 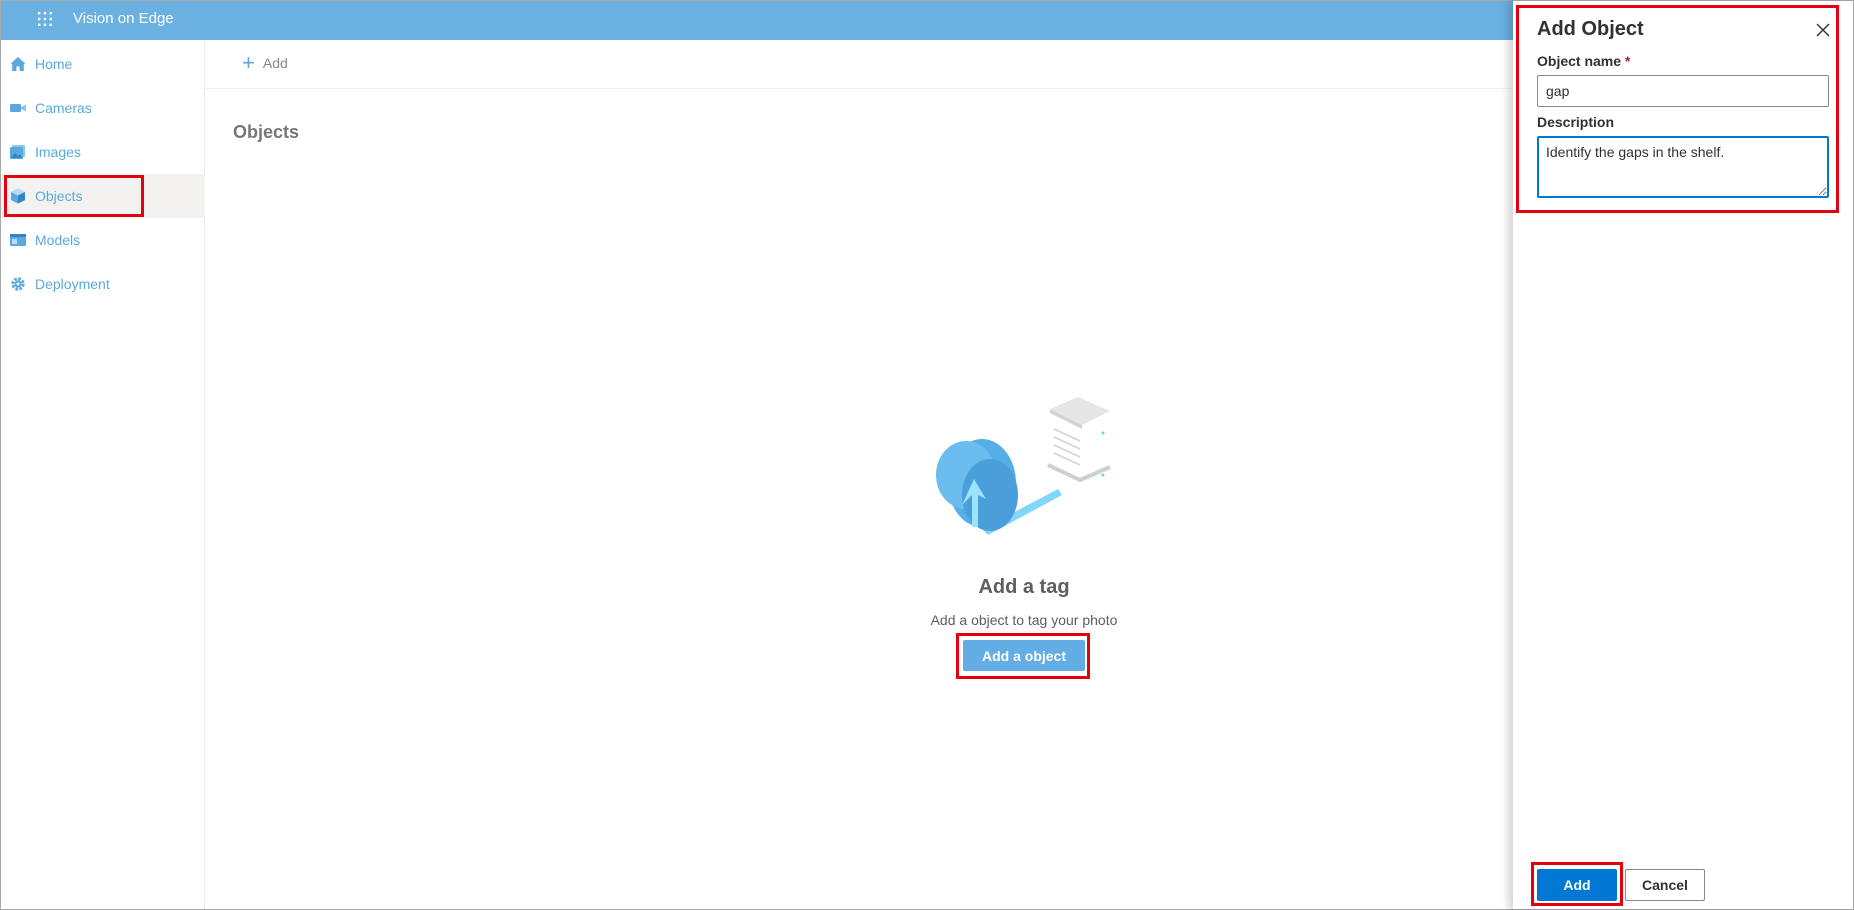 What do you see at coordinates (757, 20) in the screenshot?
I see `top-bar: Vision on Edge` at bounding box center [757, 20].